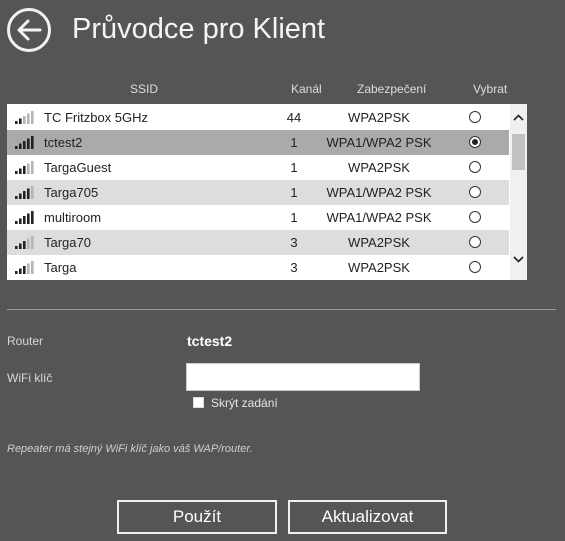  What do you see at coordinates (60, 267) in the screenshot?
I see `ssid-cell: Targa` at bounding box center [60, 267].